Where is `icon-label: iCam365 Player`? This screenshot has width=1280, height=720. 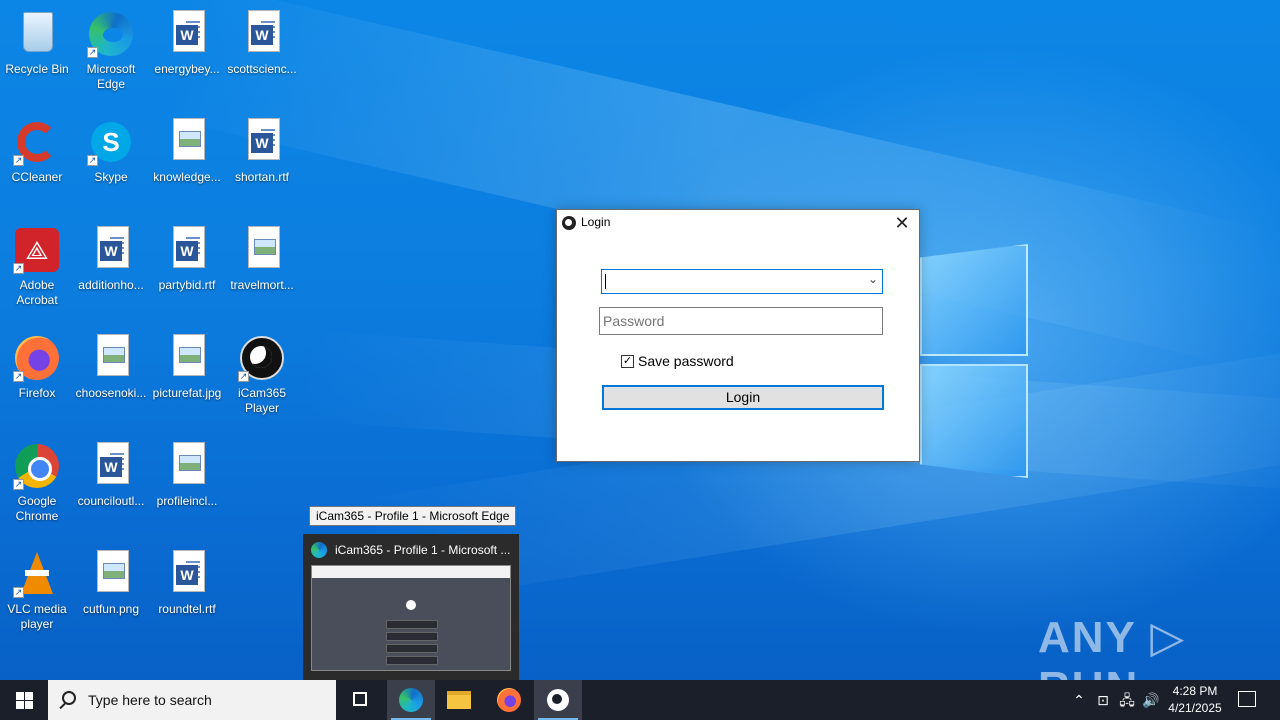 icon-label: iCam365 Player is located at coordinates (262, 400).